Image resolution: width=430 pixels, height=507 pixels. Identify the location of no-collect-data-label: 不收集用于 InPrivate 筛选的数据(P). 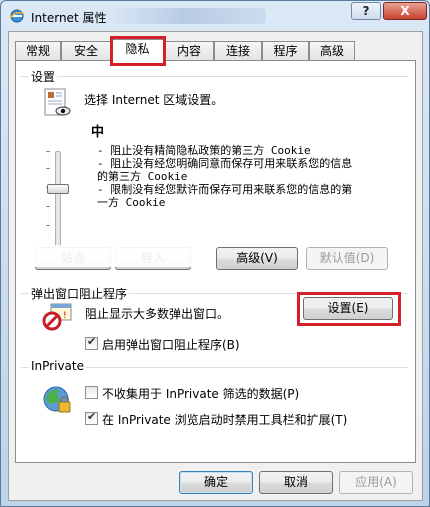
(200, 393).